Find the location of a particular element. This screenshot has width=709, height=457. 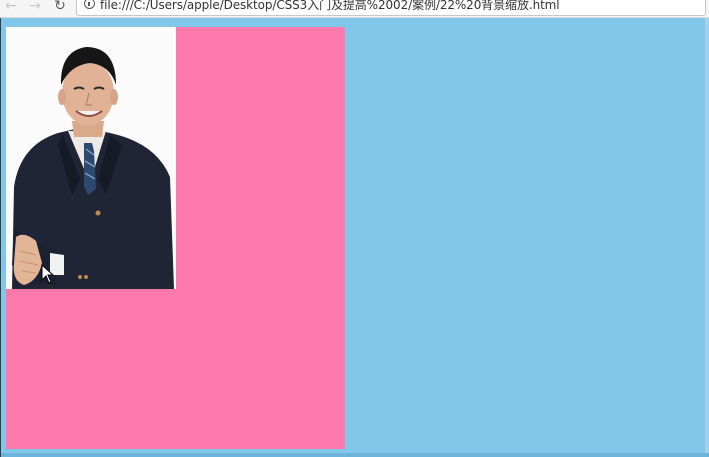

portrait-illustration is located at coordinates (91, 158).